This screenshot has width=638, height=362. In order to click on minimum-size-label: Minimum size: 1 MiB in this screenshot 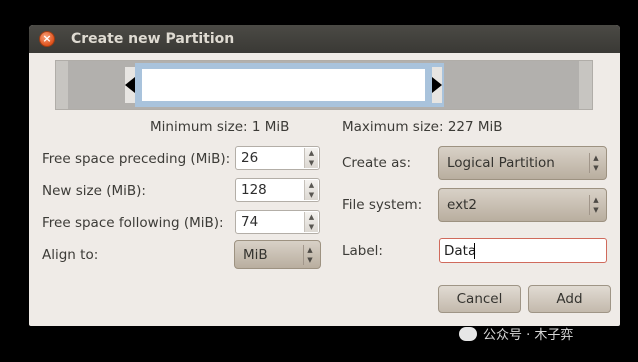, I will do `click(220, 127)`.